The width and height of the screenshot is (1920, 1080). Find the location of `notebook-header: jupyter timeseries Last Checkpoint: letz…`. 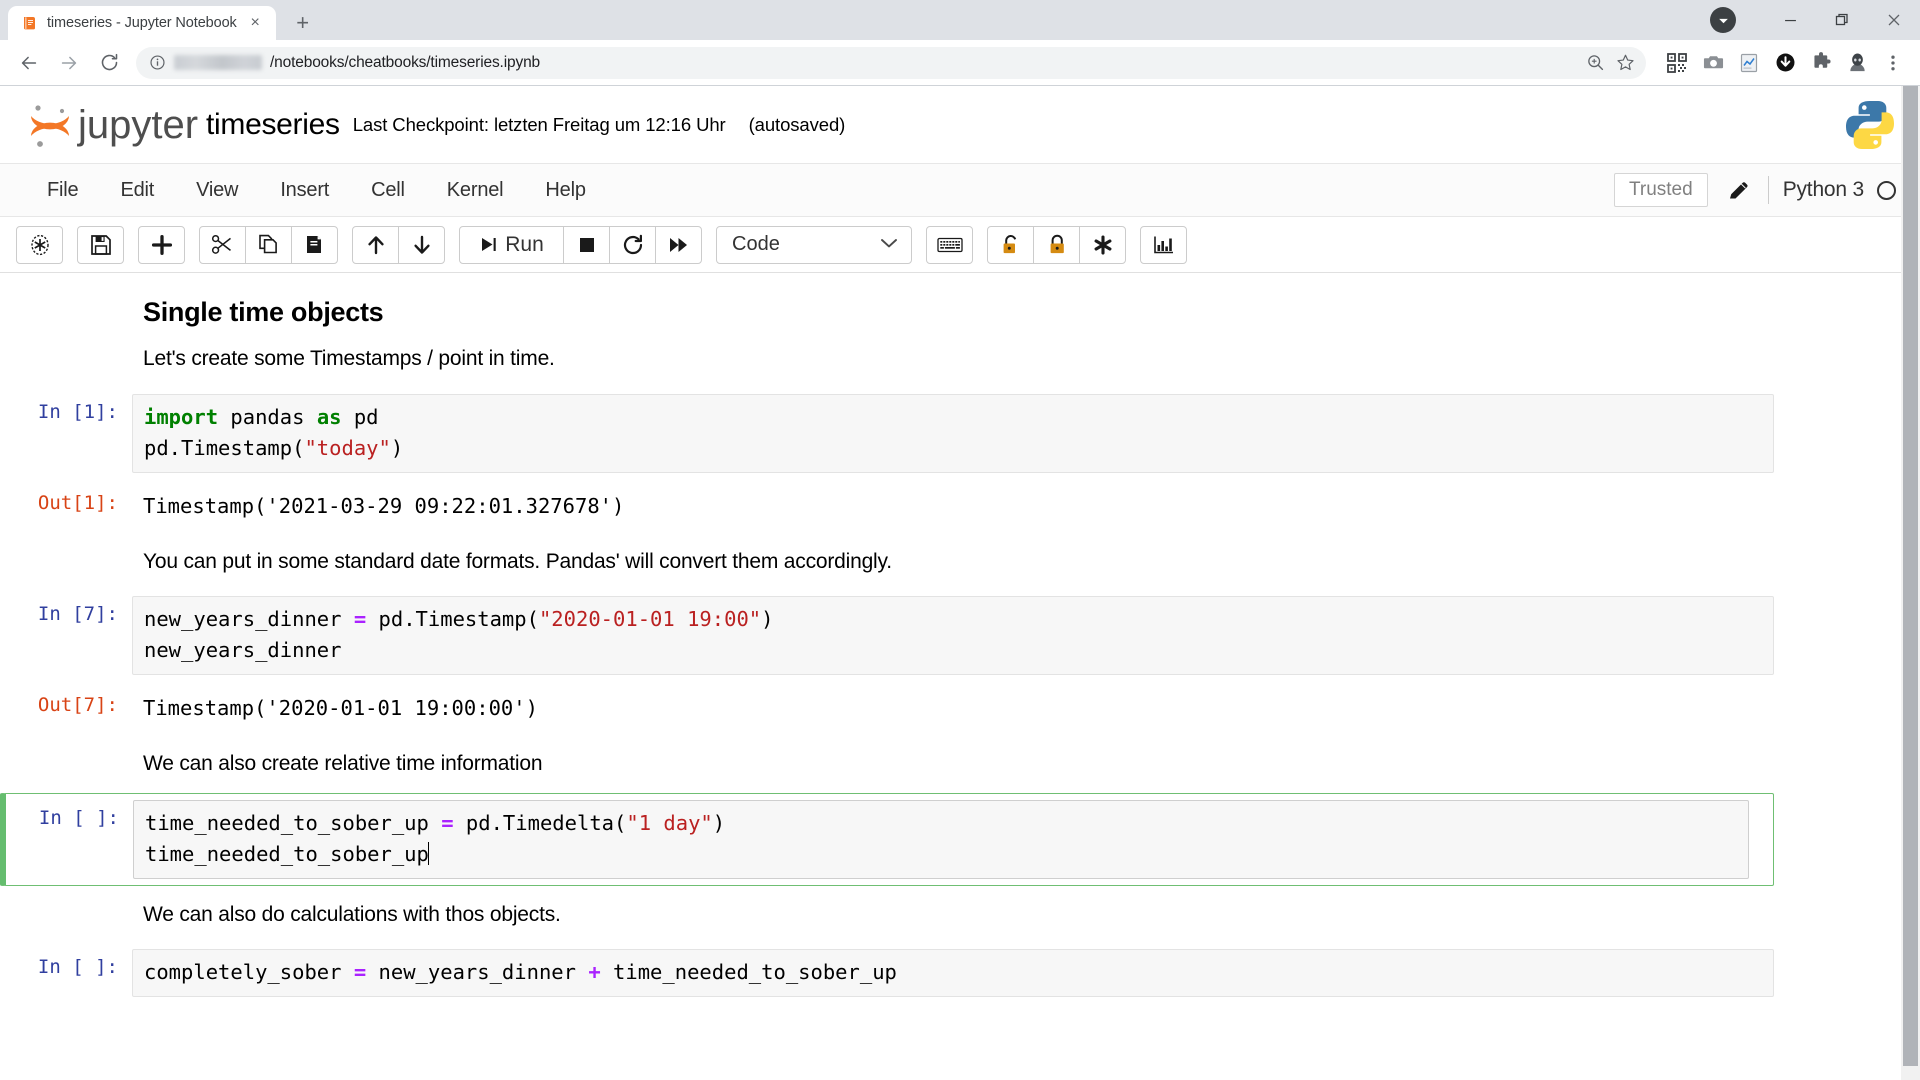

notebook-header: jupyter timeseries Last Checkpoint: letz… is located at coordinates (960, 125).